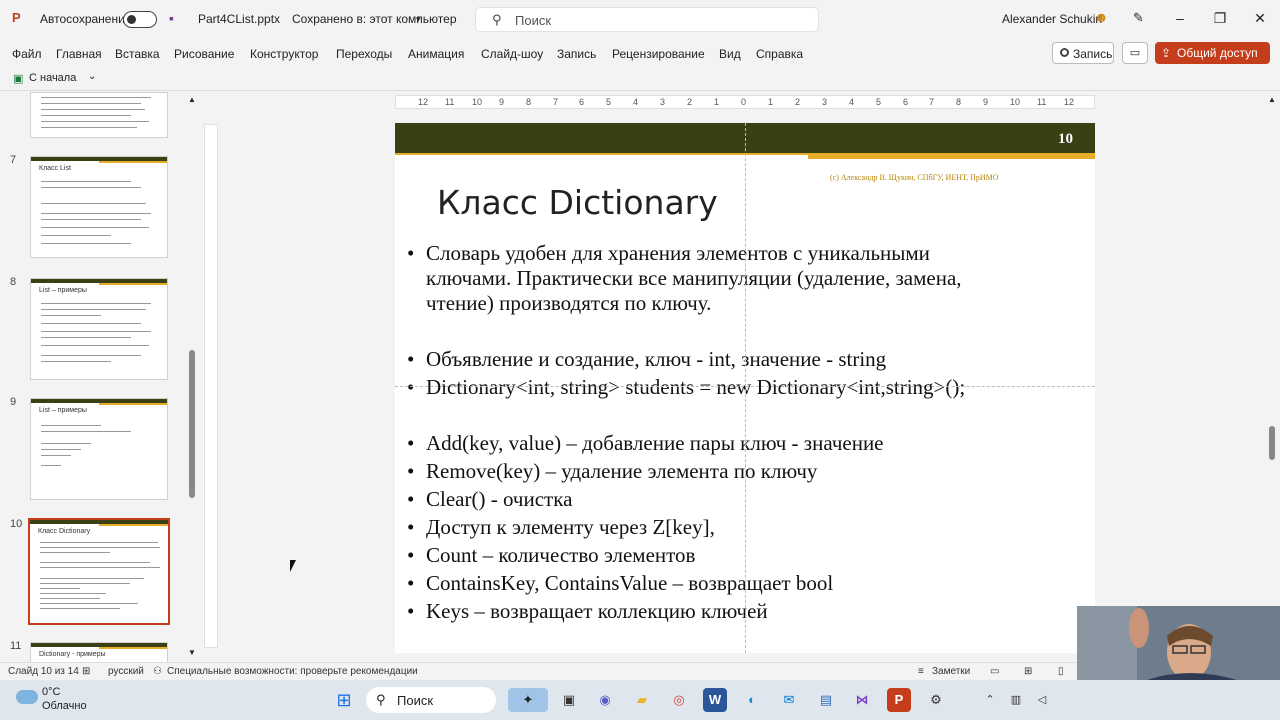 The height and width of the screenshot is (720, 1280). I want to click on mouse-cursor, so click(293, 566).